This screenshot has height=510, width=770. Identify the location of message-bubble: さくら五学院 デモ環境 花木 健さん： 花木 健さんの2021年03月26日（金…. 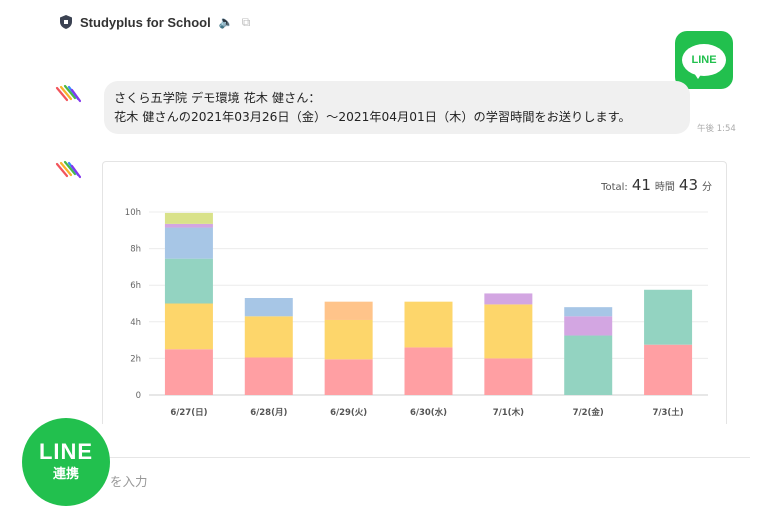
(397, 107).